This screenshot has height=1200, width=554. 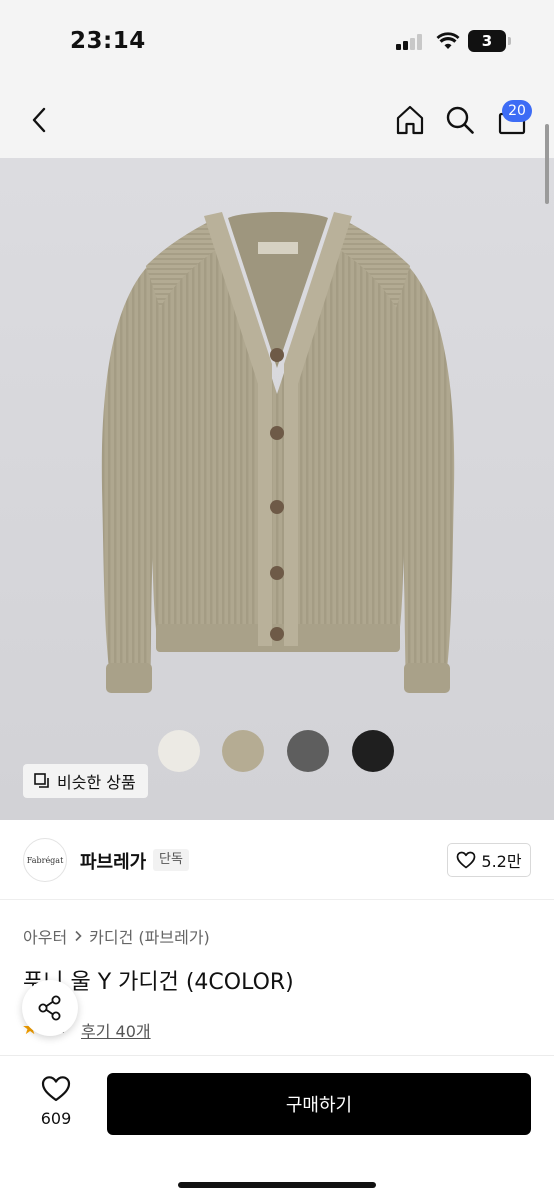 What do you see at coordinates (96, 782) in the screenshot?
I see `similar-products-label: 비슷한 상품` at bounding box center [96, 782].